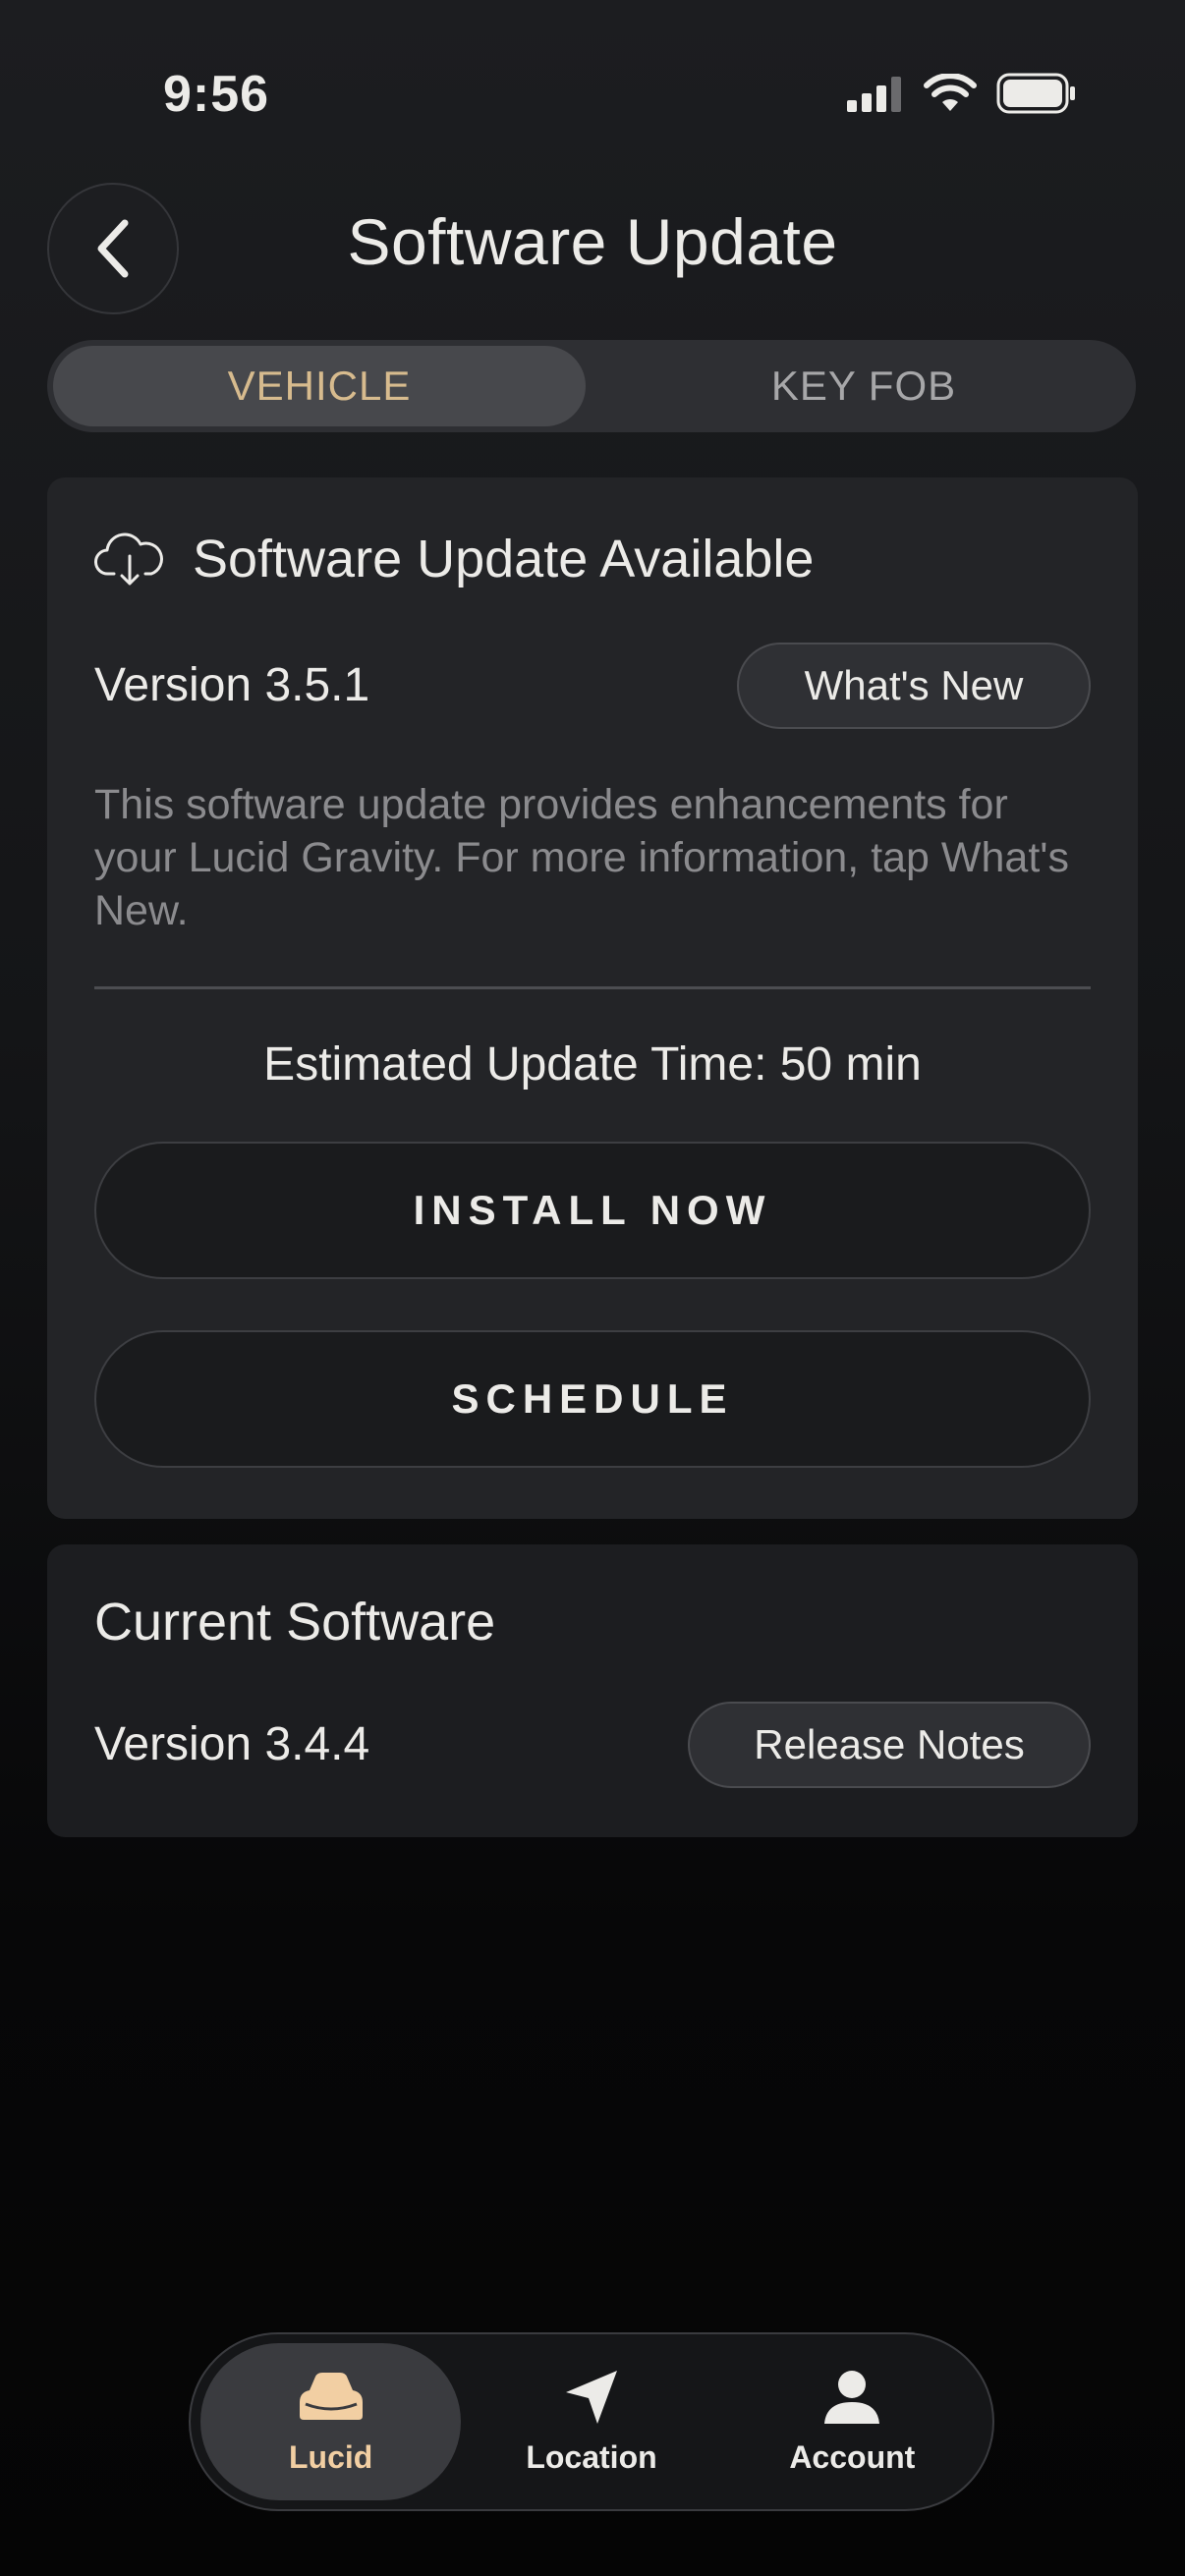 The image size is (1185, 2576). What do you see at coordinates (592, 2456) in the screenshot?
I see `nav-label-location: Location` at bounding box center [592, 2456].